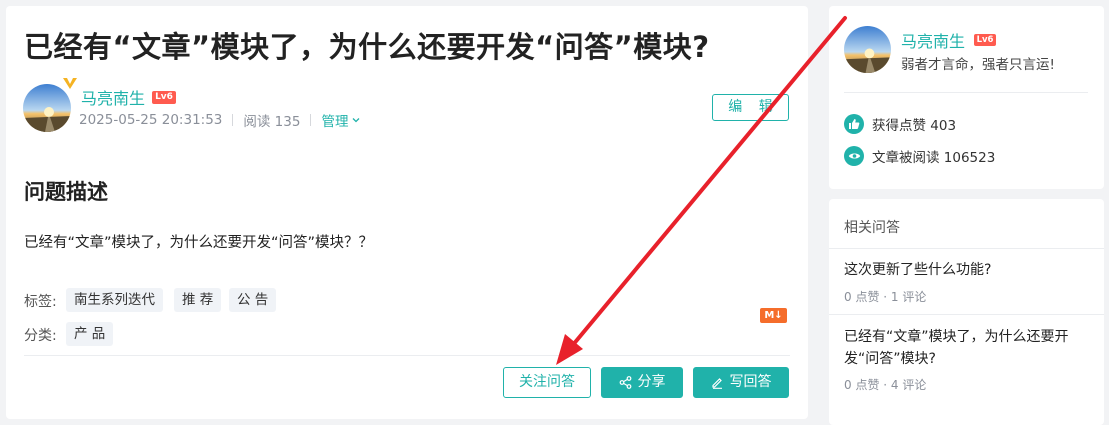 The width and height of the screenshot is (1109, 425). Describe the element at coordinates (335, 122) in the screenshot. I see `manage-label: 管理` at that location.